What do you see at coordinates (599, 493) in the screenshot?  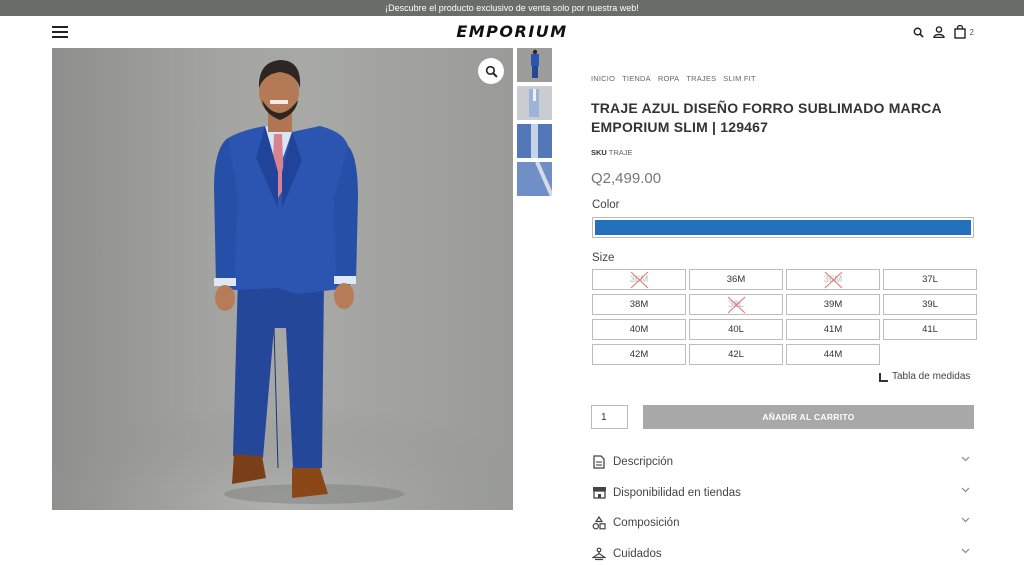 I see `store-icon` at bounding box center [599, 493].